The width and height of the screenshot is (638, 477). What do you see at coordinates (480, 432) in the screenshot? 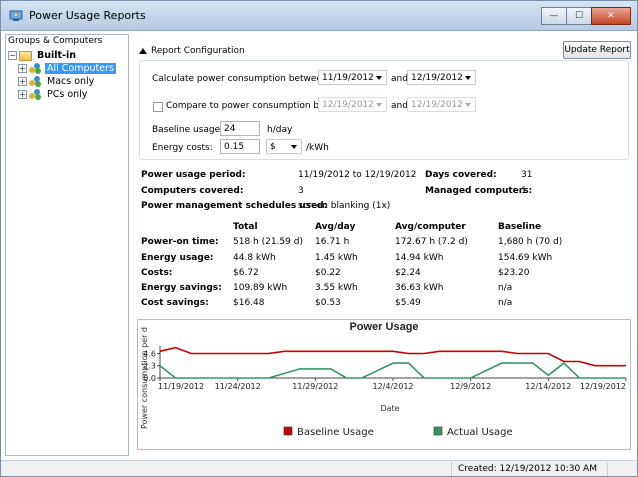
I see `legend-label: Actual Usage` at bounding box center [480, 432].